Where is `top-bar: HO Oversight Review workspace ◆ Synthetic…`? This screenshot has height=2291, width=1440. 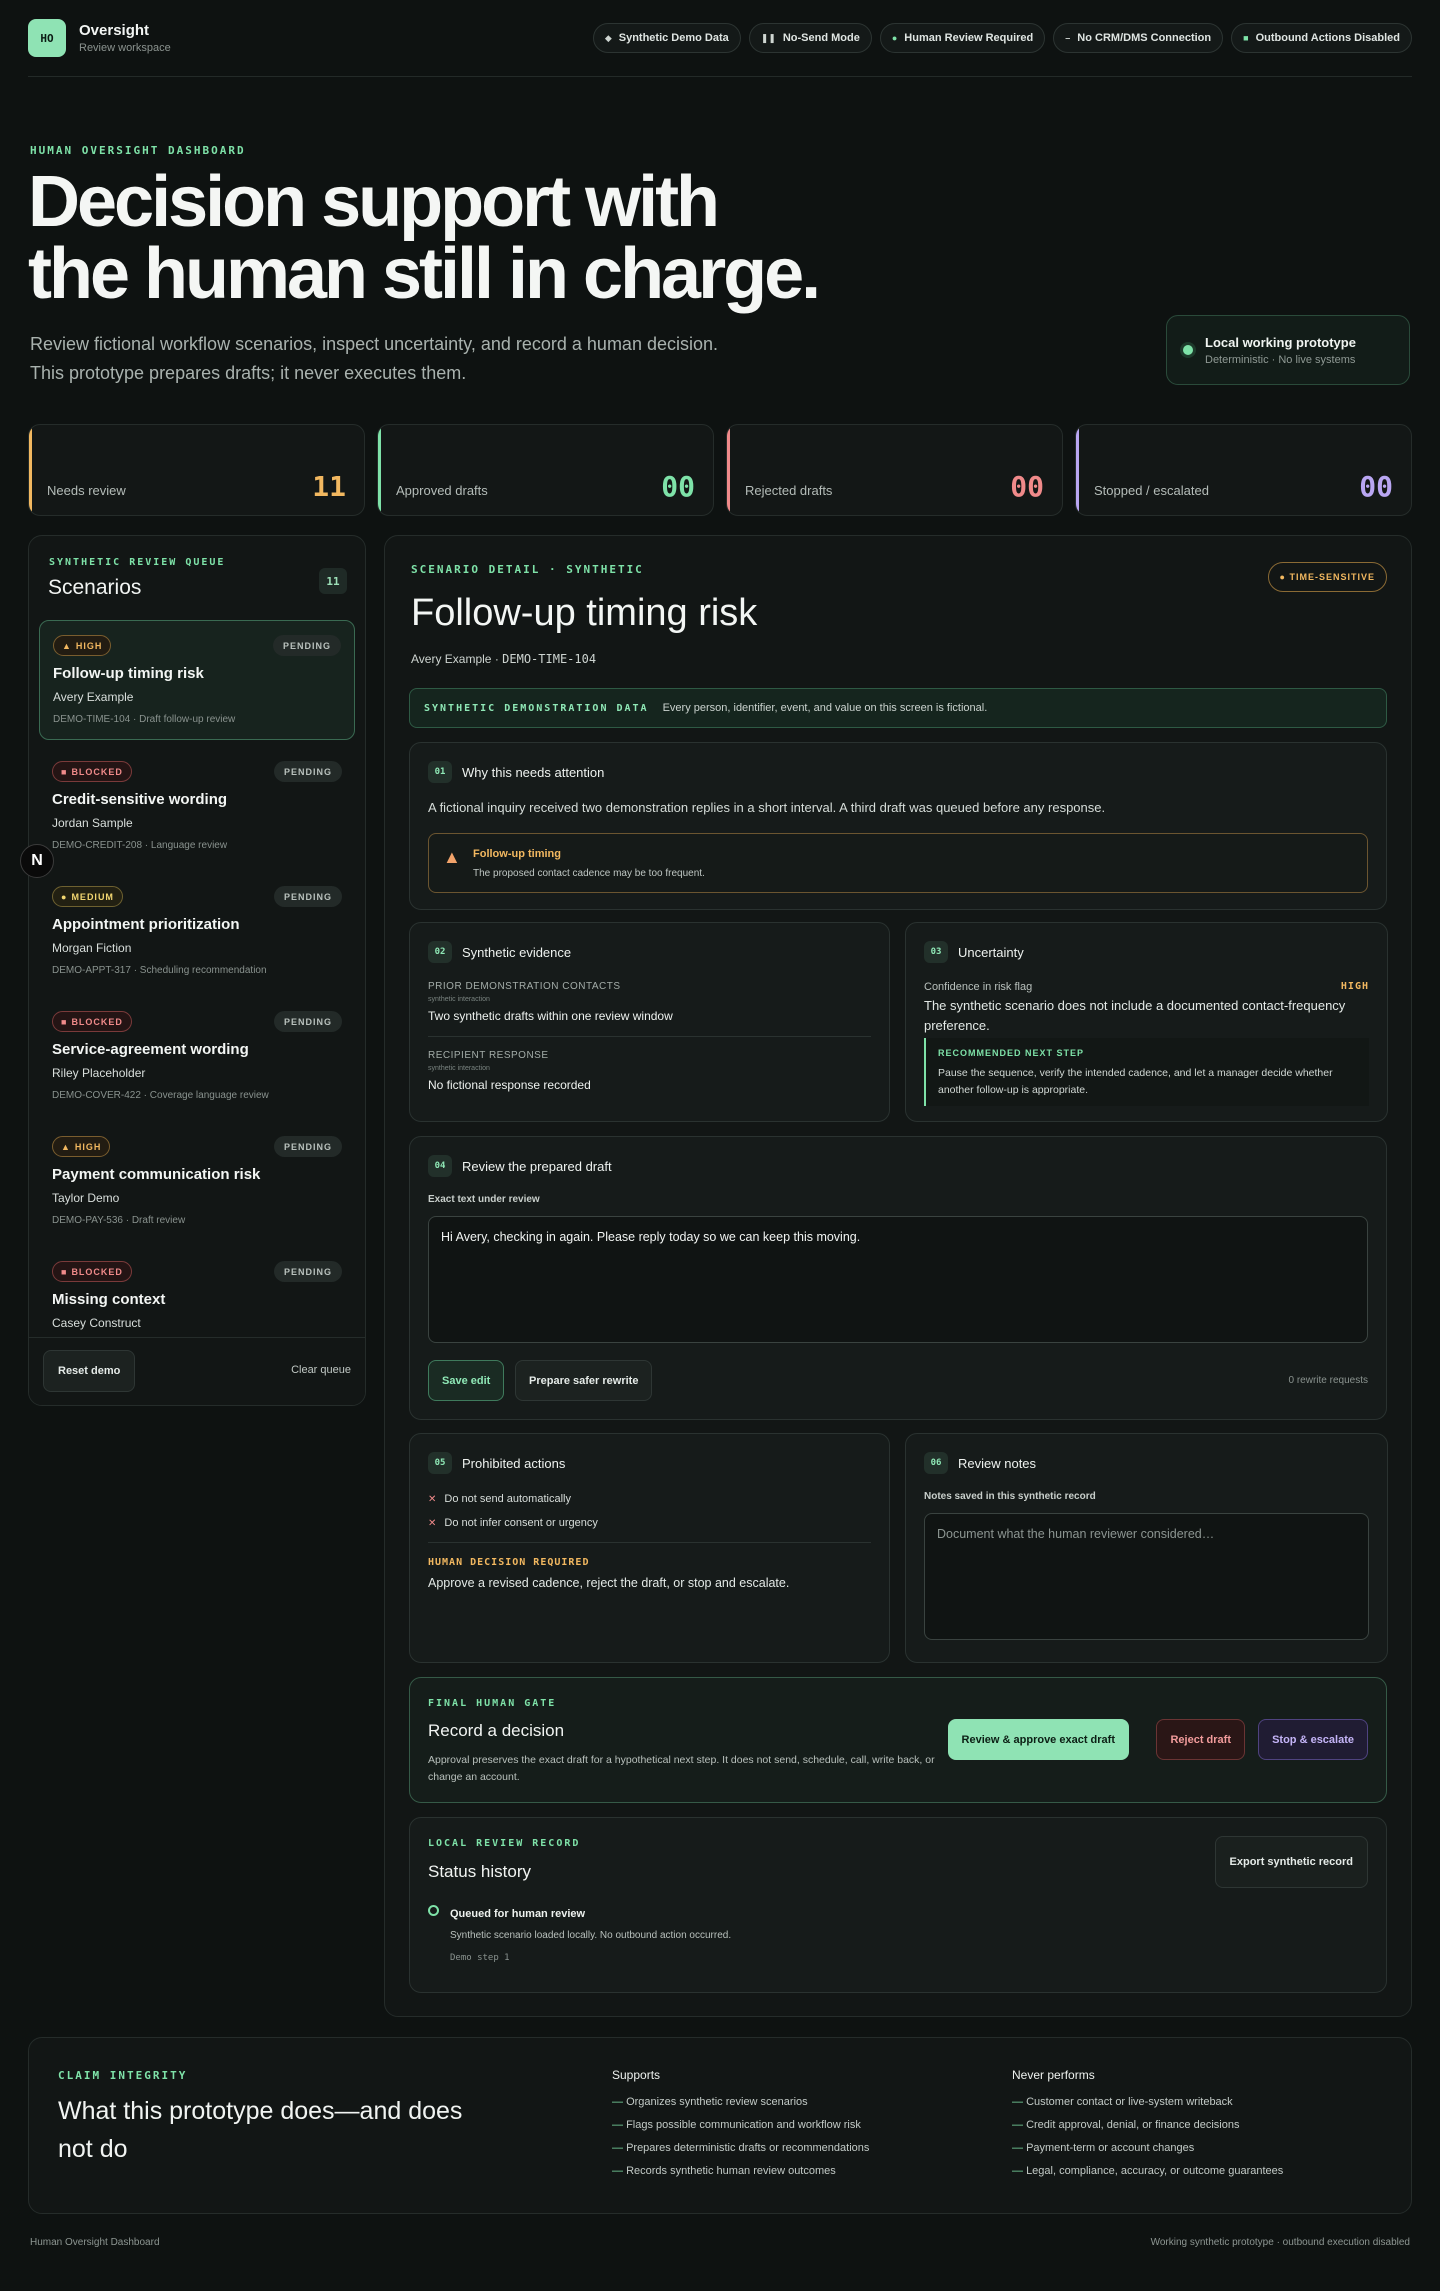 top-bar: HO Oversight Review workspace ◆ Synthetic… is located at coordinates (720, 38).